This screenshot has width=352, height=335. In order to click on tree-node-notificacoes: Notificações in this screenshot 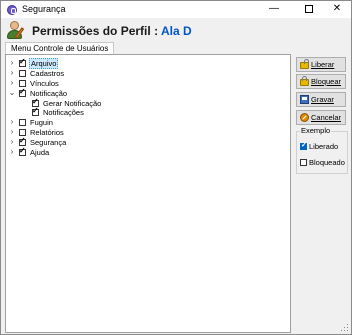, I will do `click(53, 111)`.